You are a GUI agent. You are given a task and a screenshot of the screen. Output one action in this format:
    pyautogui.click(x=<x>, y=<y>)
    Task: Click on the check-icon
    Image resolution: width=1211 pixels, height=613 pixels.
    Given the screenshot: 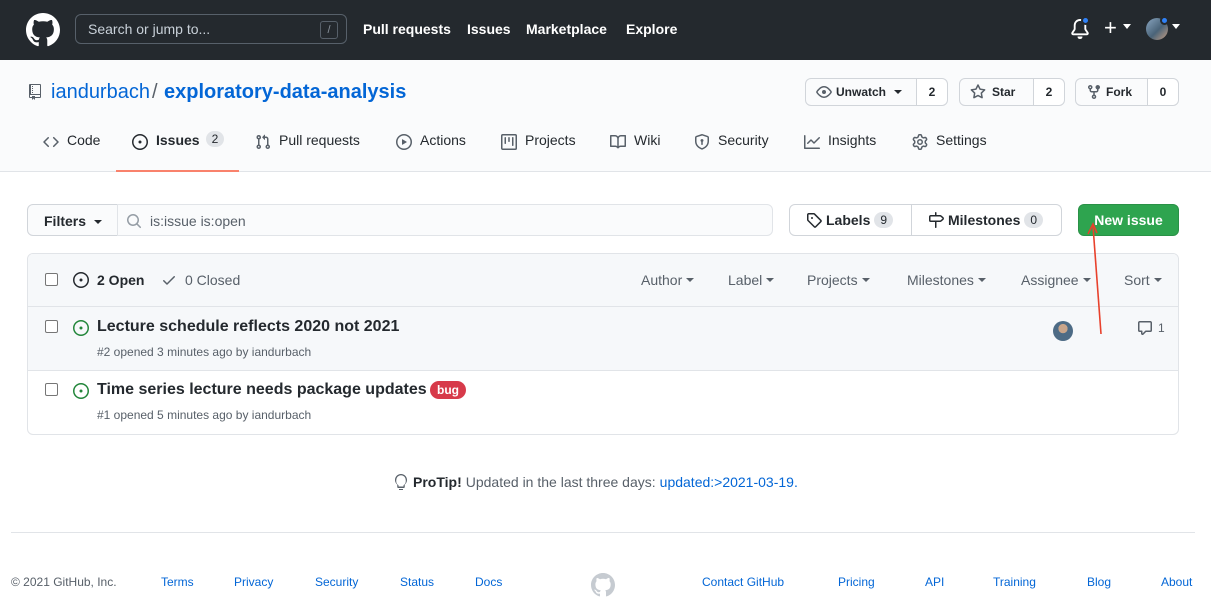 What is the action you would take?
    pyautogui.click(x=169, y=280)
    